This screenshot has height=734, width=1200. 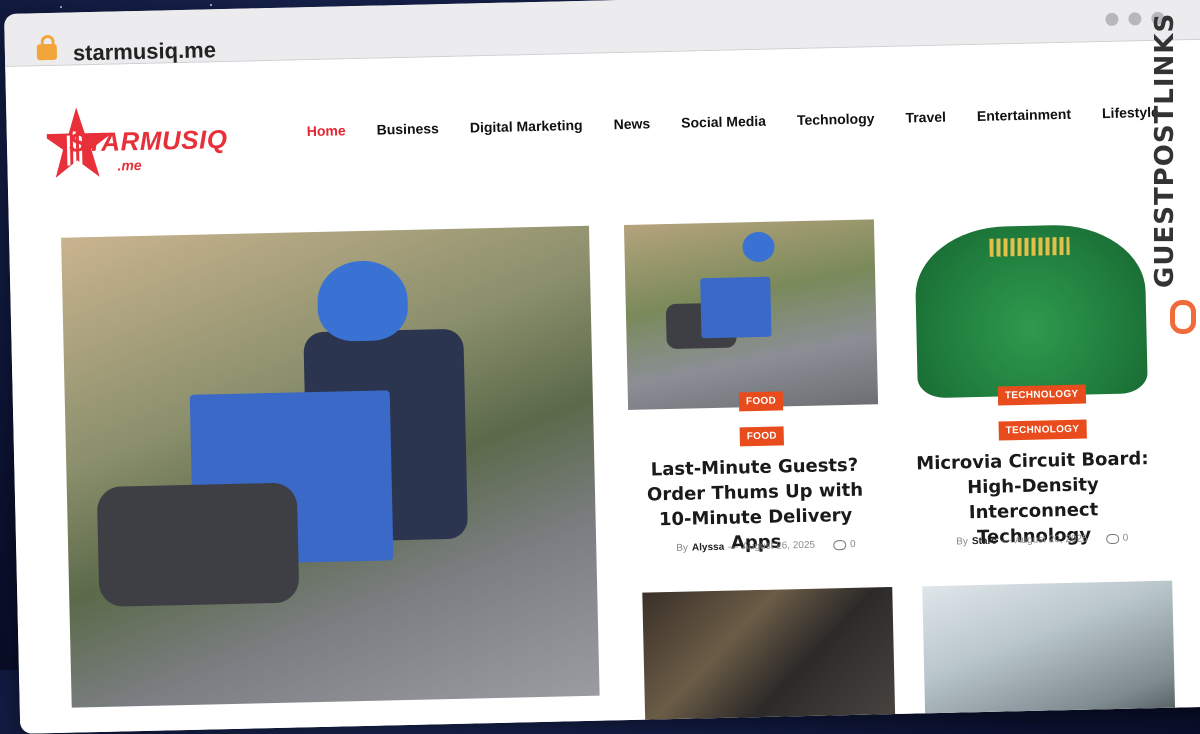 I want to click on logo-domain: .me, so click(x=129, y=165).